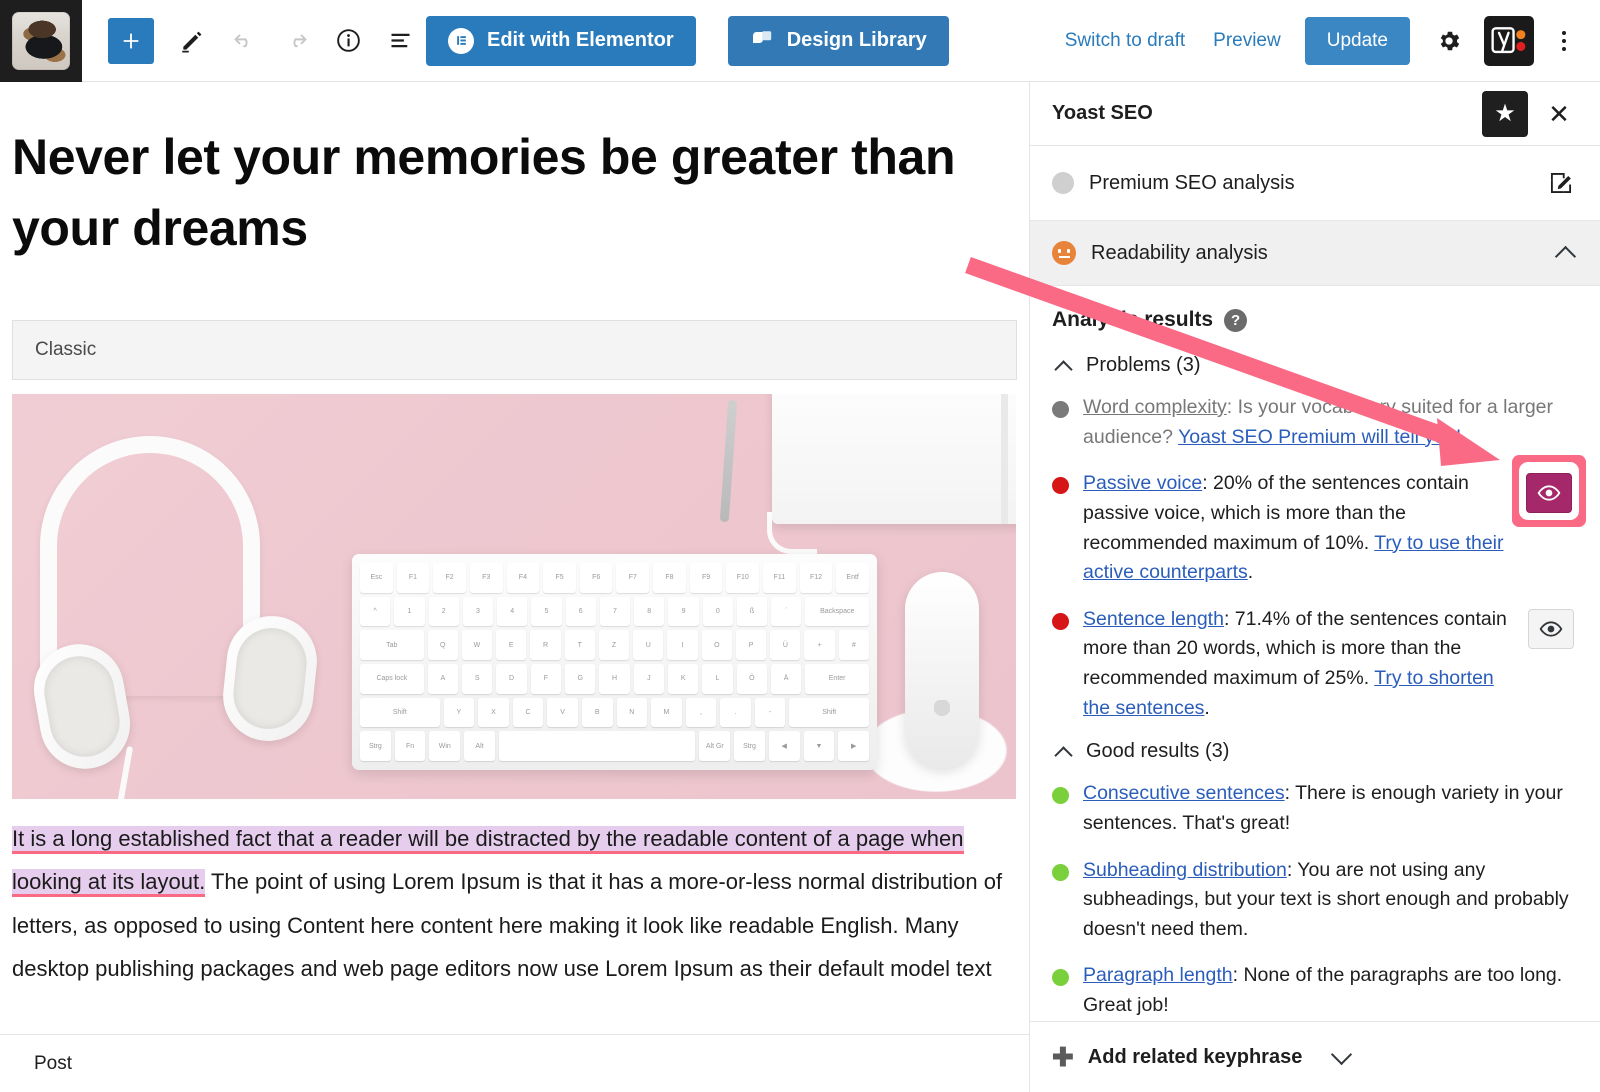 This screenshot has height=1092, width=1600. I want to click on site-avatar-thumbnail, so click(41, 40).